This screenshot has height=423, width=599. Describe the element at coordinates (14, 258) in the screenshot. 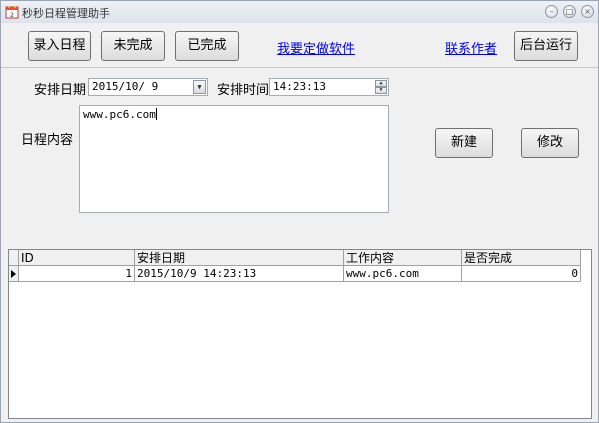

I see `row-header-corner` at that location.